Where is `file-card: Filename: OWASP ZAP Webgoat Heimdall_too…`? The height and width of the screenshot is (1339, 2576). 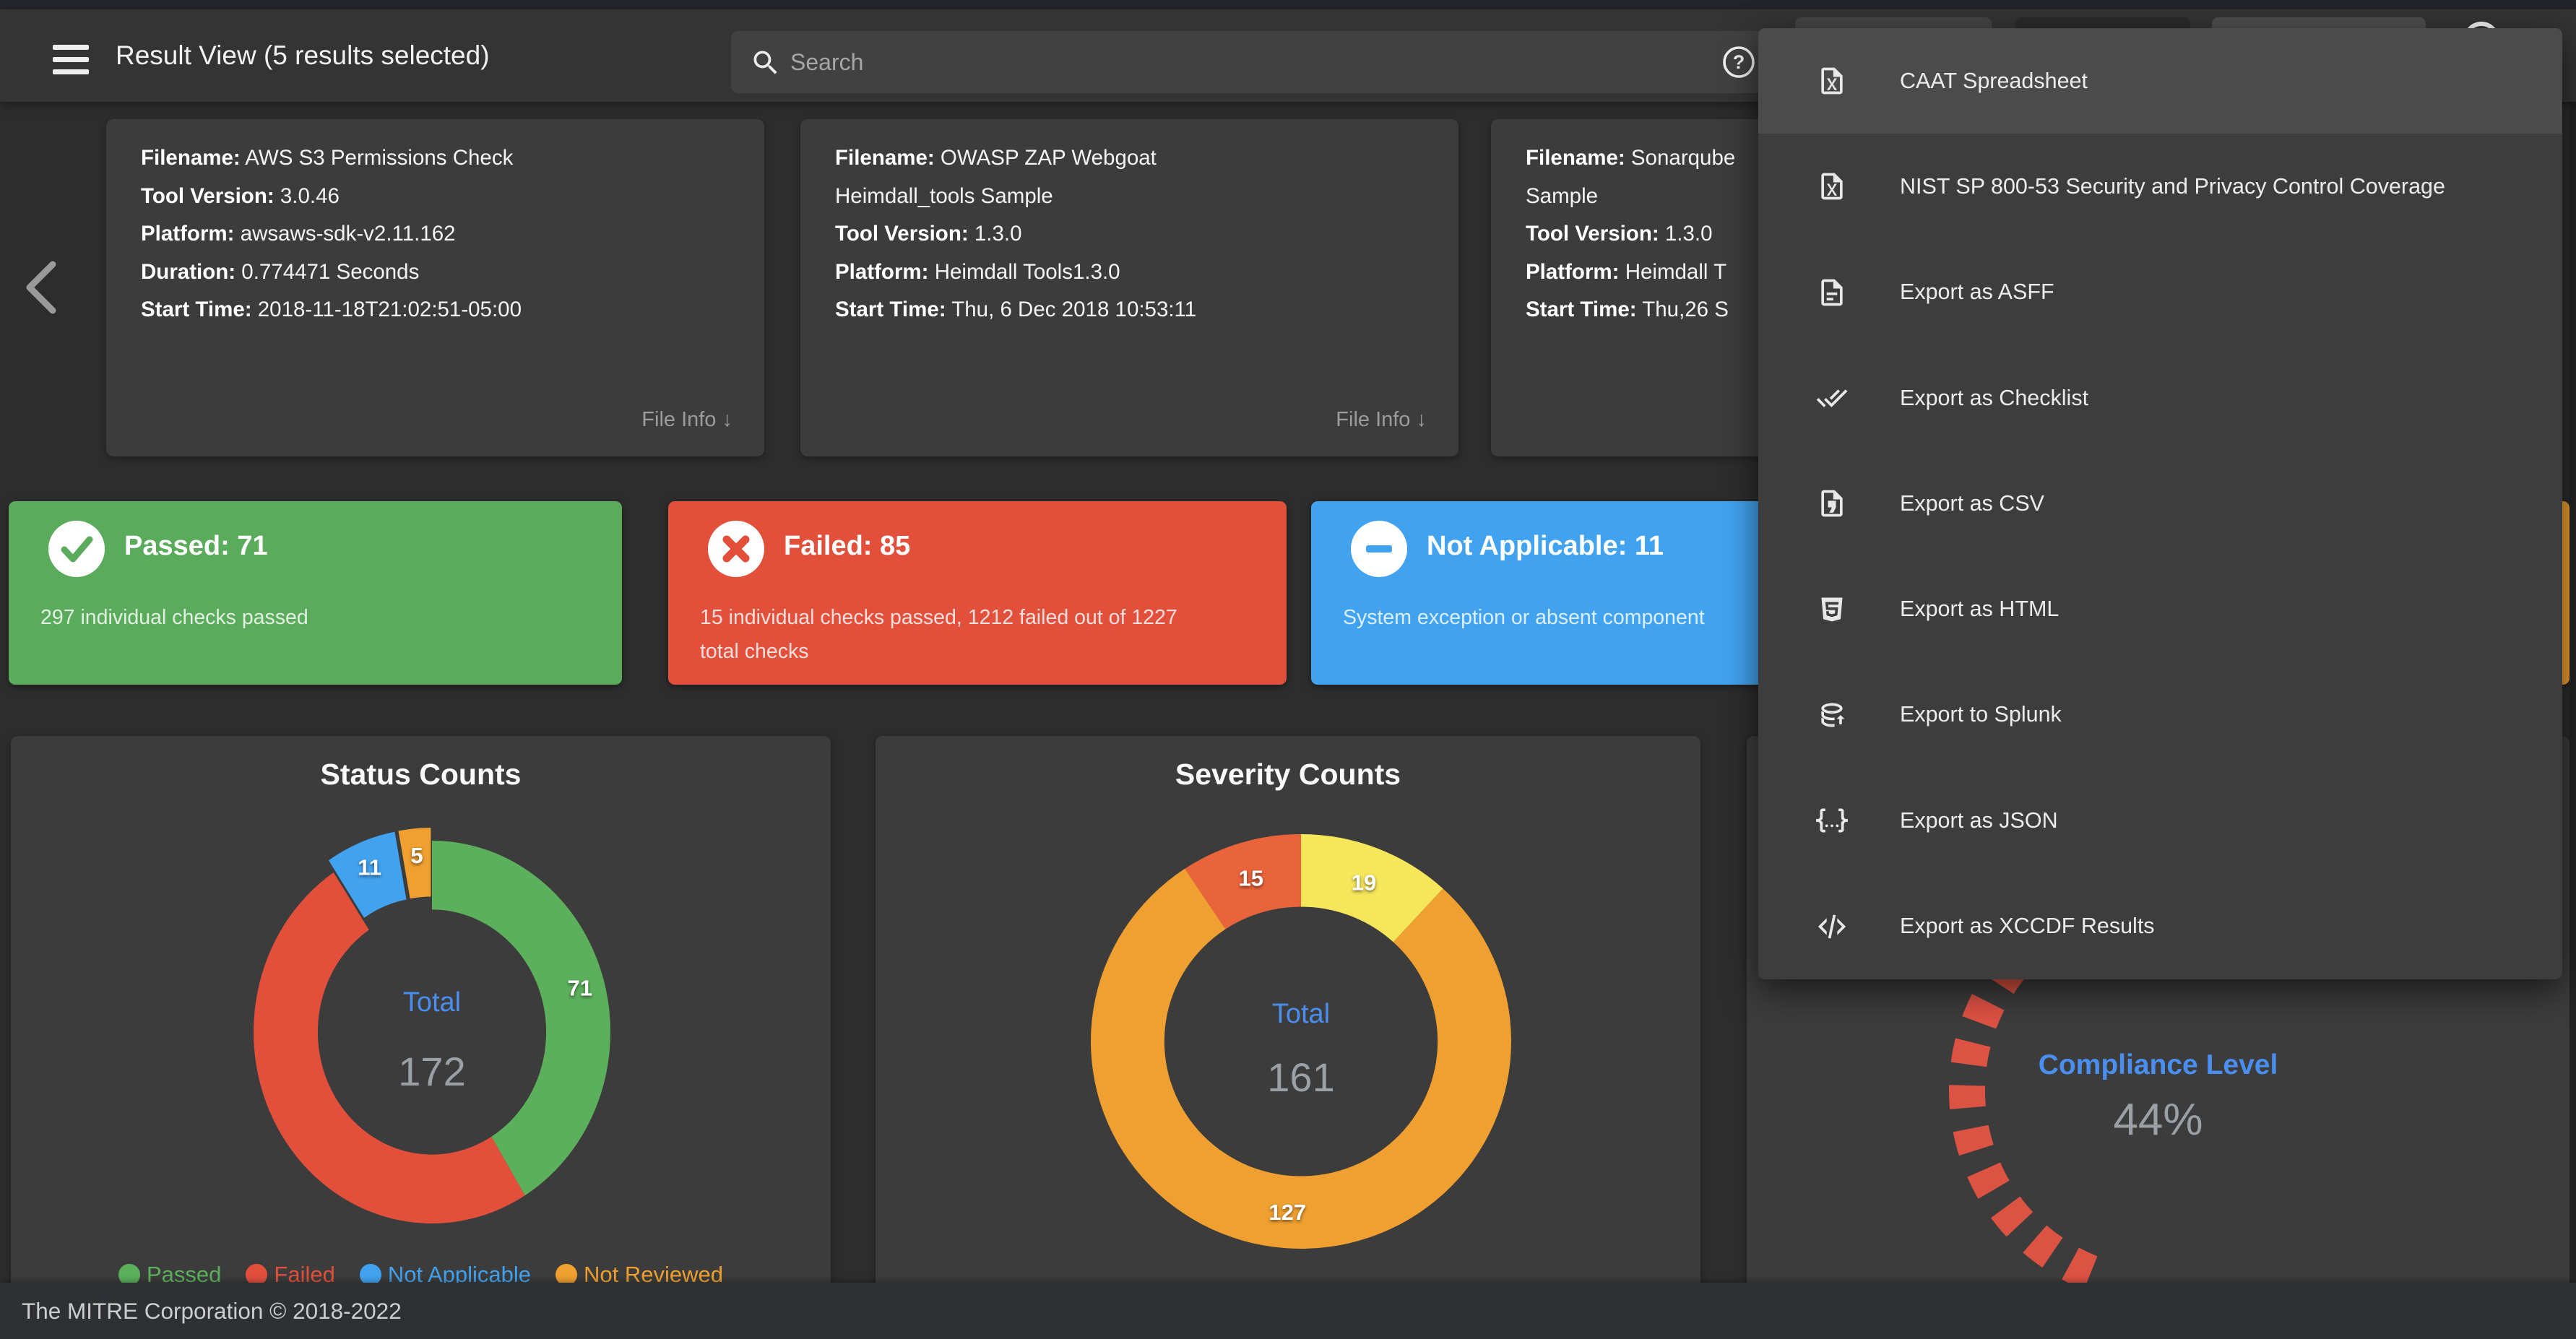 file-card: Filename: OWASP ZAP Webgoat Heimdall_too… is located at coordinates (1129, 287).